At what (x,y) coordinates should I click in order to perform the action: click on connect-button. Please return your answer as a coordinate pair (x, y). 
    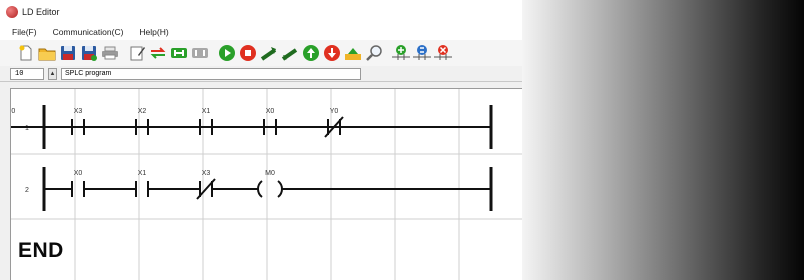
    Looking at the image, I should click on (179, 53).